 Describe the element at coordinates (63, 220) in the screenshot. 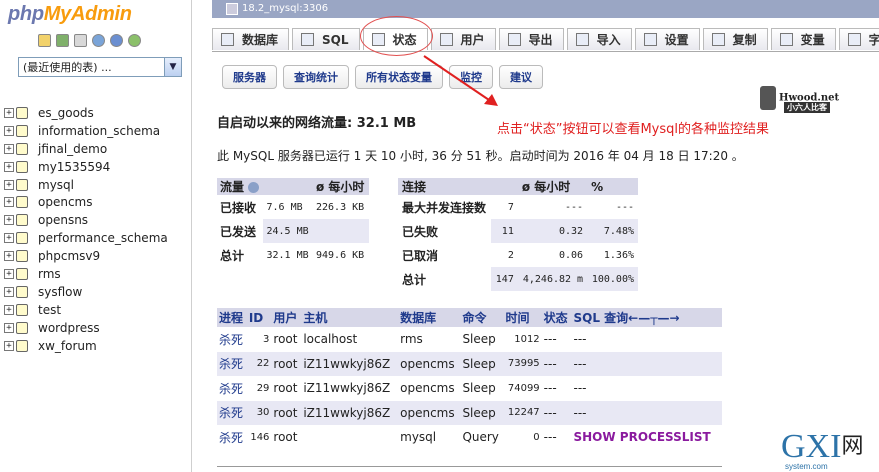

I see `database-name: opensns` at that location.